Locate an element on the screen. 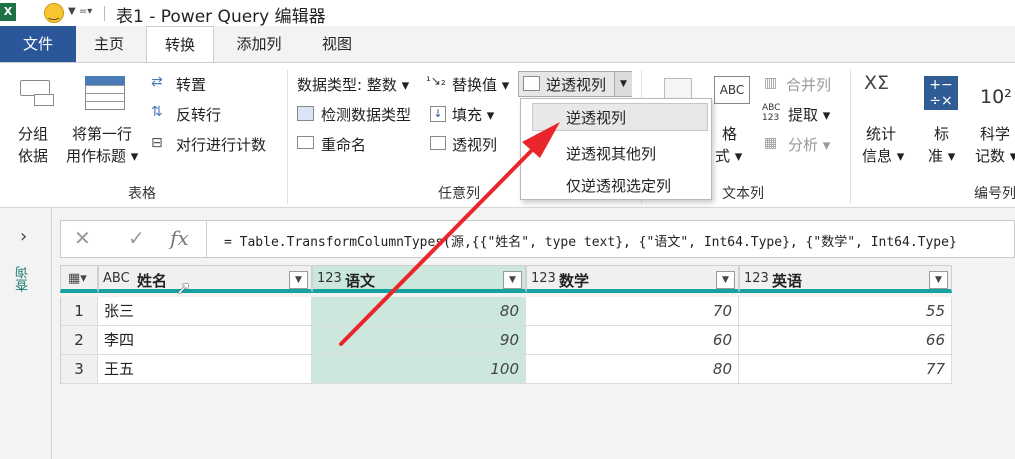  annotation-arrow is located at coordinates (449, 234).